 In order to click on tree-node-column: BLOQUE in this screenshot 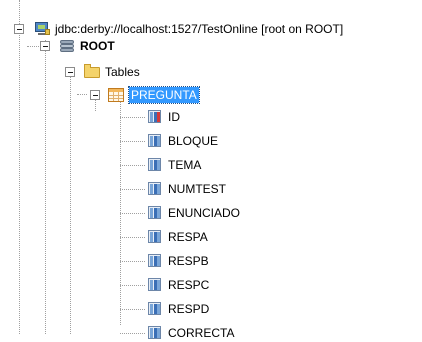, I will do `click(182, 141)`.